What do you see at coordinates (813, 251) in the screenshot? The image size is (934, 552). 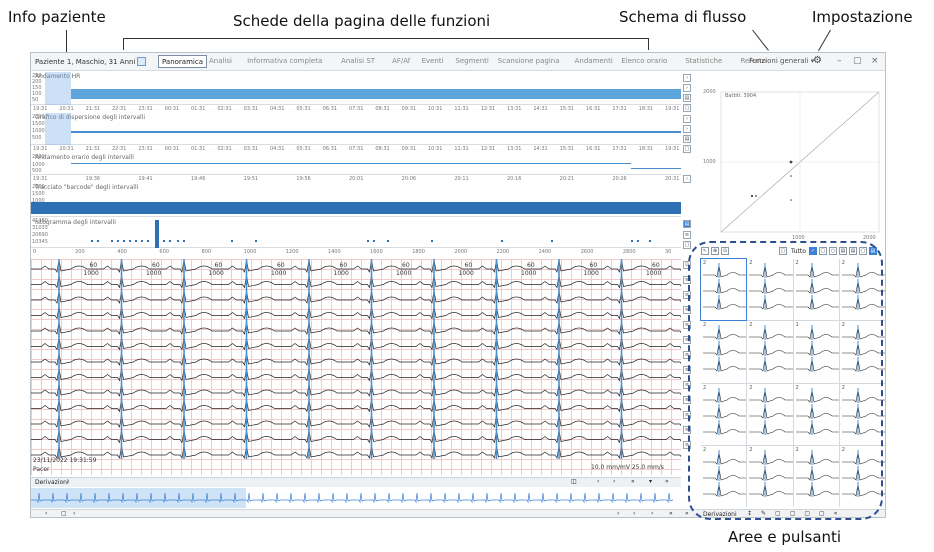 I see `filter-all-icon: ✓` at bounding box center [813, 251].